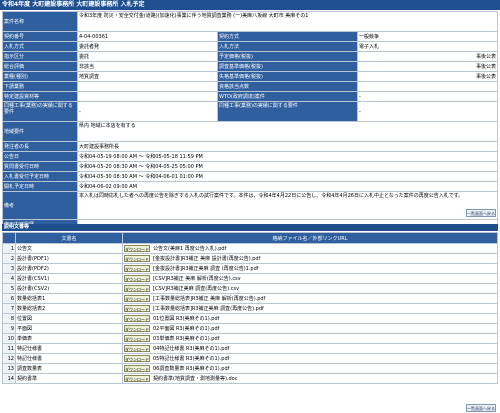 The image size is (500, 413). I want to click on doc-number: 14, so click(9, 378).